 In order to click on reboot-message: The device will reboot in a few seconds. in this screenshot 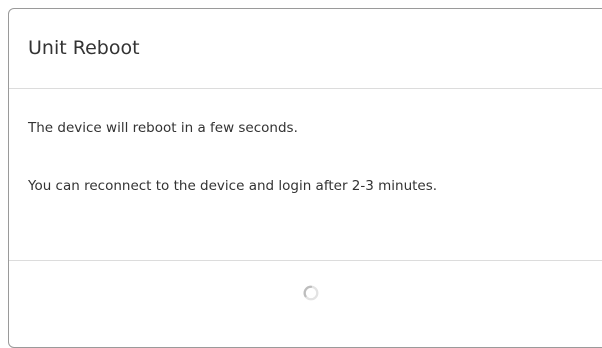, I will do `click(163, 128)`.